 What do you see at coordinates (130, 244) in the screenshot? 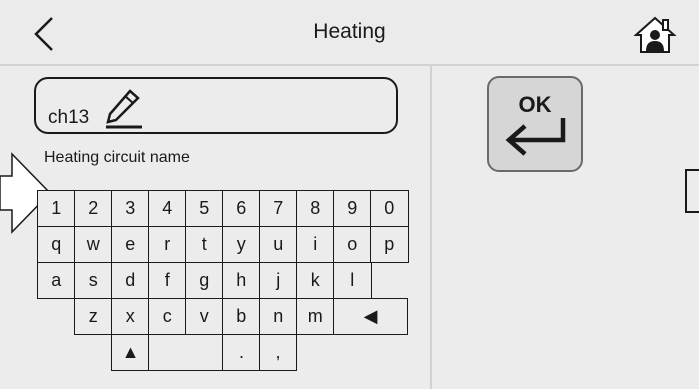
I see `key-e: e` at bounding box center [130, 244].